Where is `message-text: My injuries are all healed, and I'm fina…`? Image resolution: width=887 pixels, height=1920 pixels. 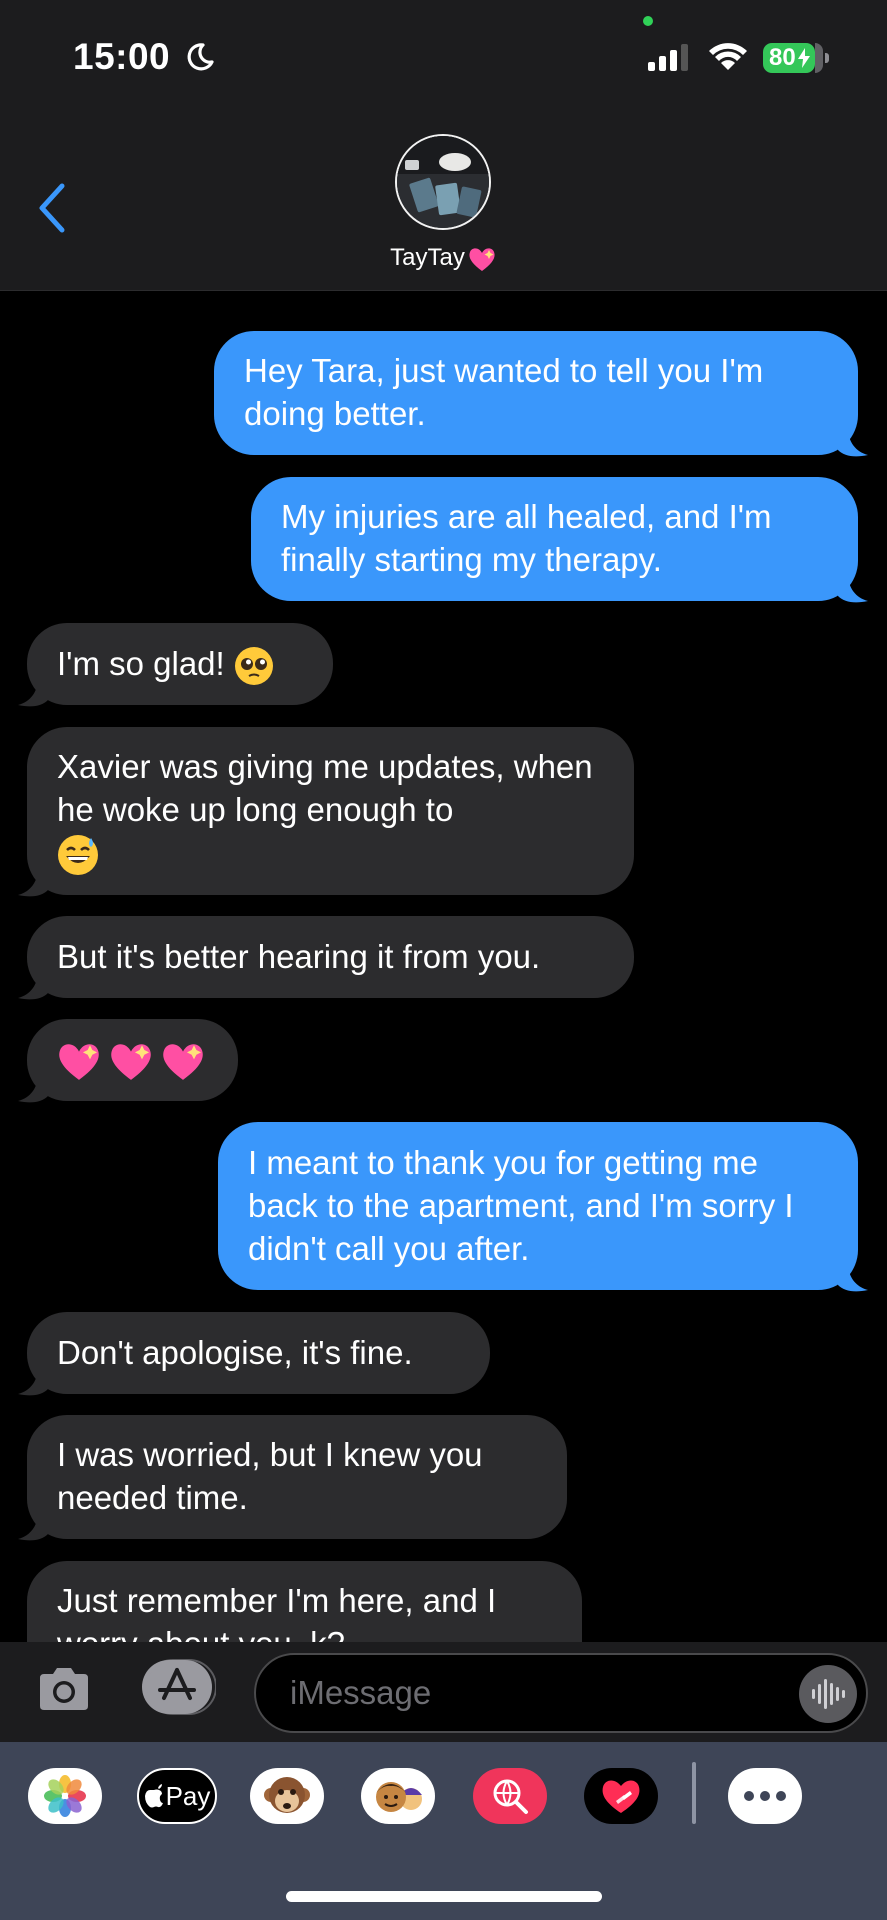 message-text: My injuries are all healed, and I'm fina… is located at coordinates (526, 538).